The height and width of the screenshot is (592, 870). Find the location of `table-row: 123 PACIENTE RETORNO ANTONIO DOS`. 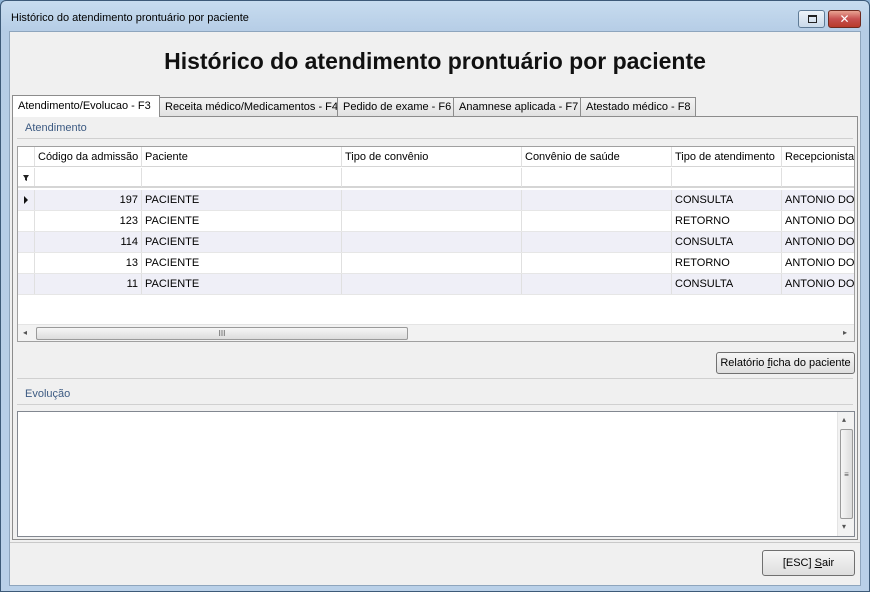

table-row: 123 PACIENTE RETORNO ANTONIO DOS is located at coordinates (436, 221).